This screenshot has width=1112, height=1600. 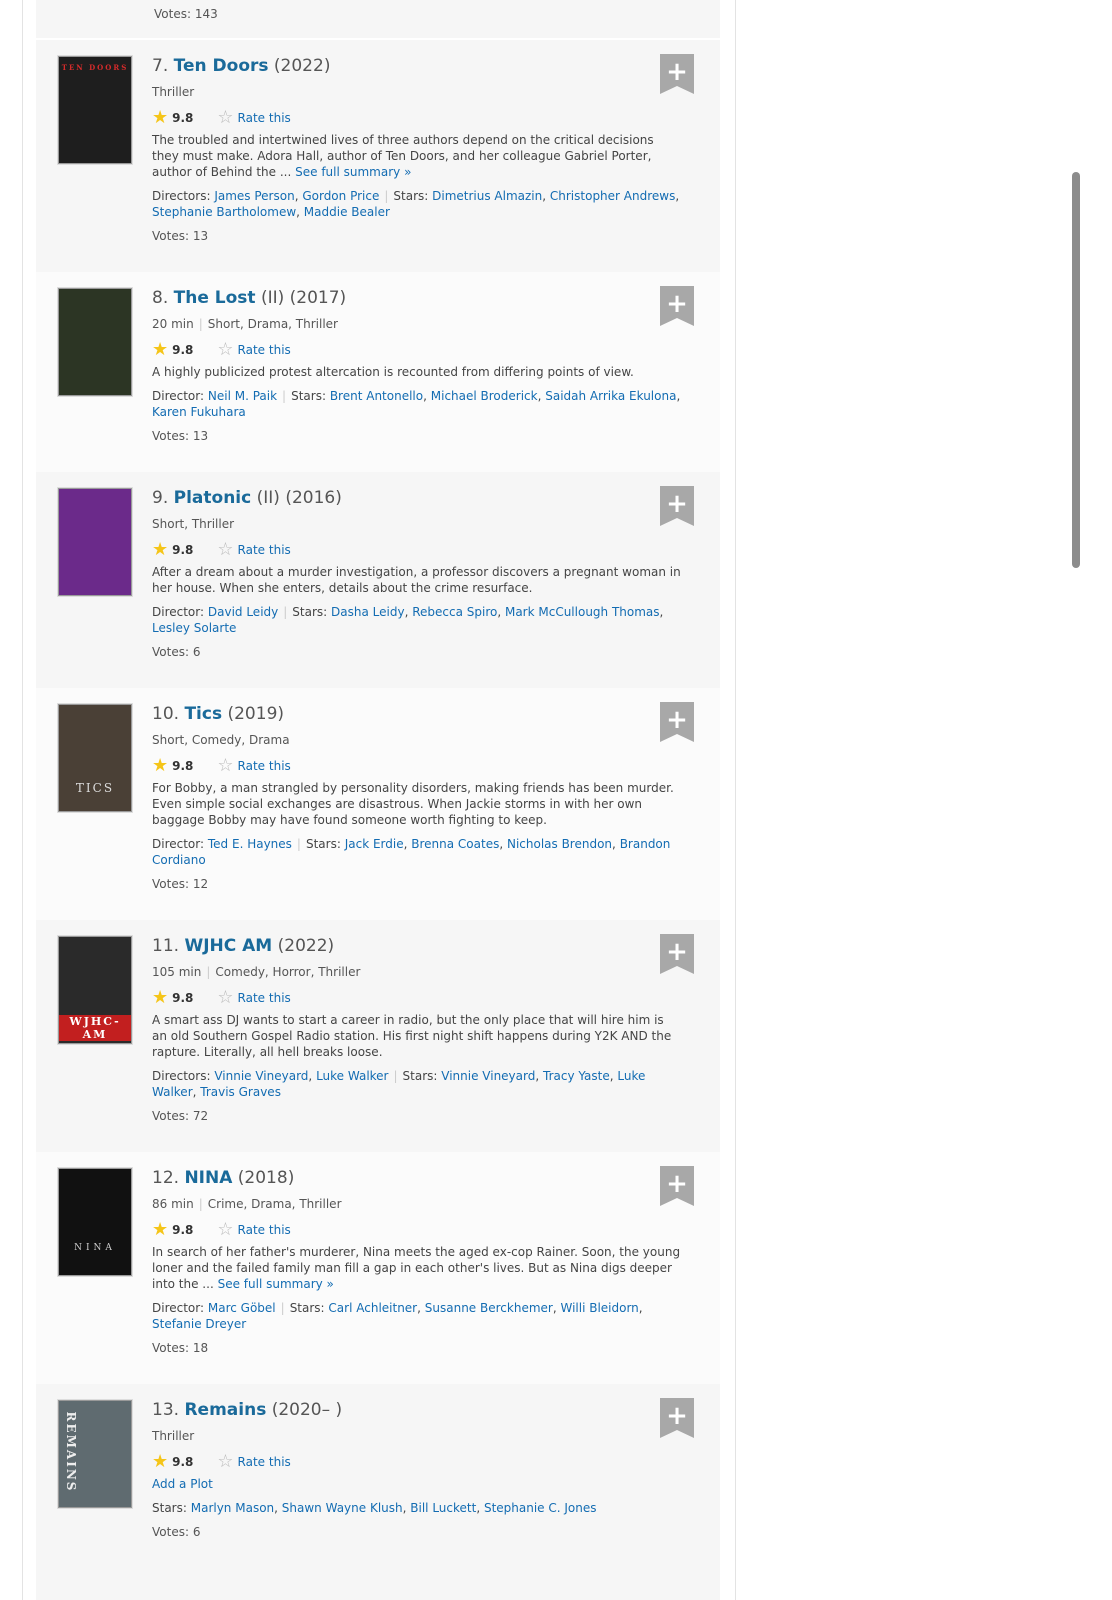 What do you see at coordinates (454, 612) in the screenshot?
I see `star-link: Rebecca Spiro` at bounding box center [454, 612].